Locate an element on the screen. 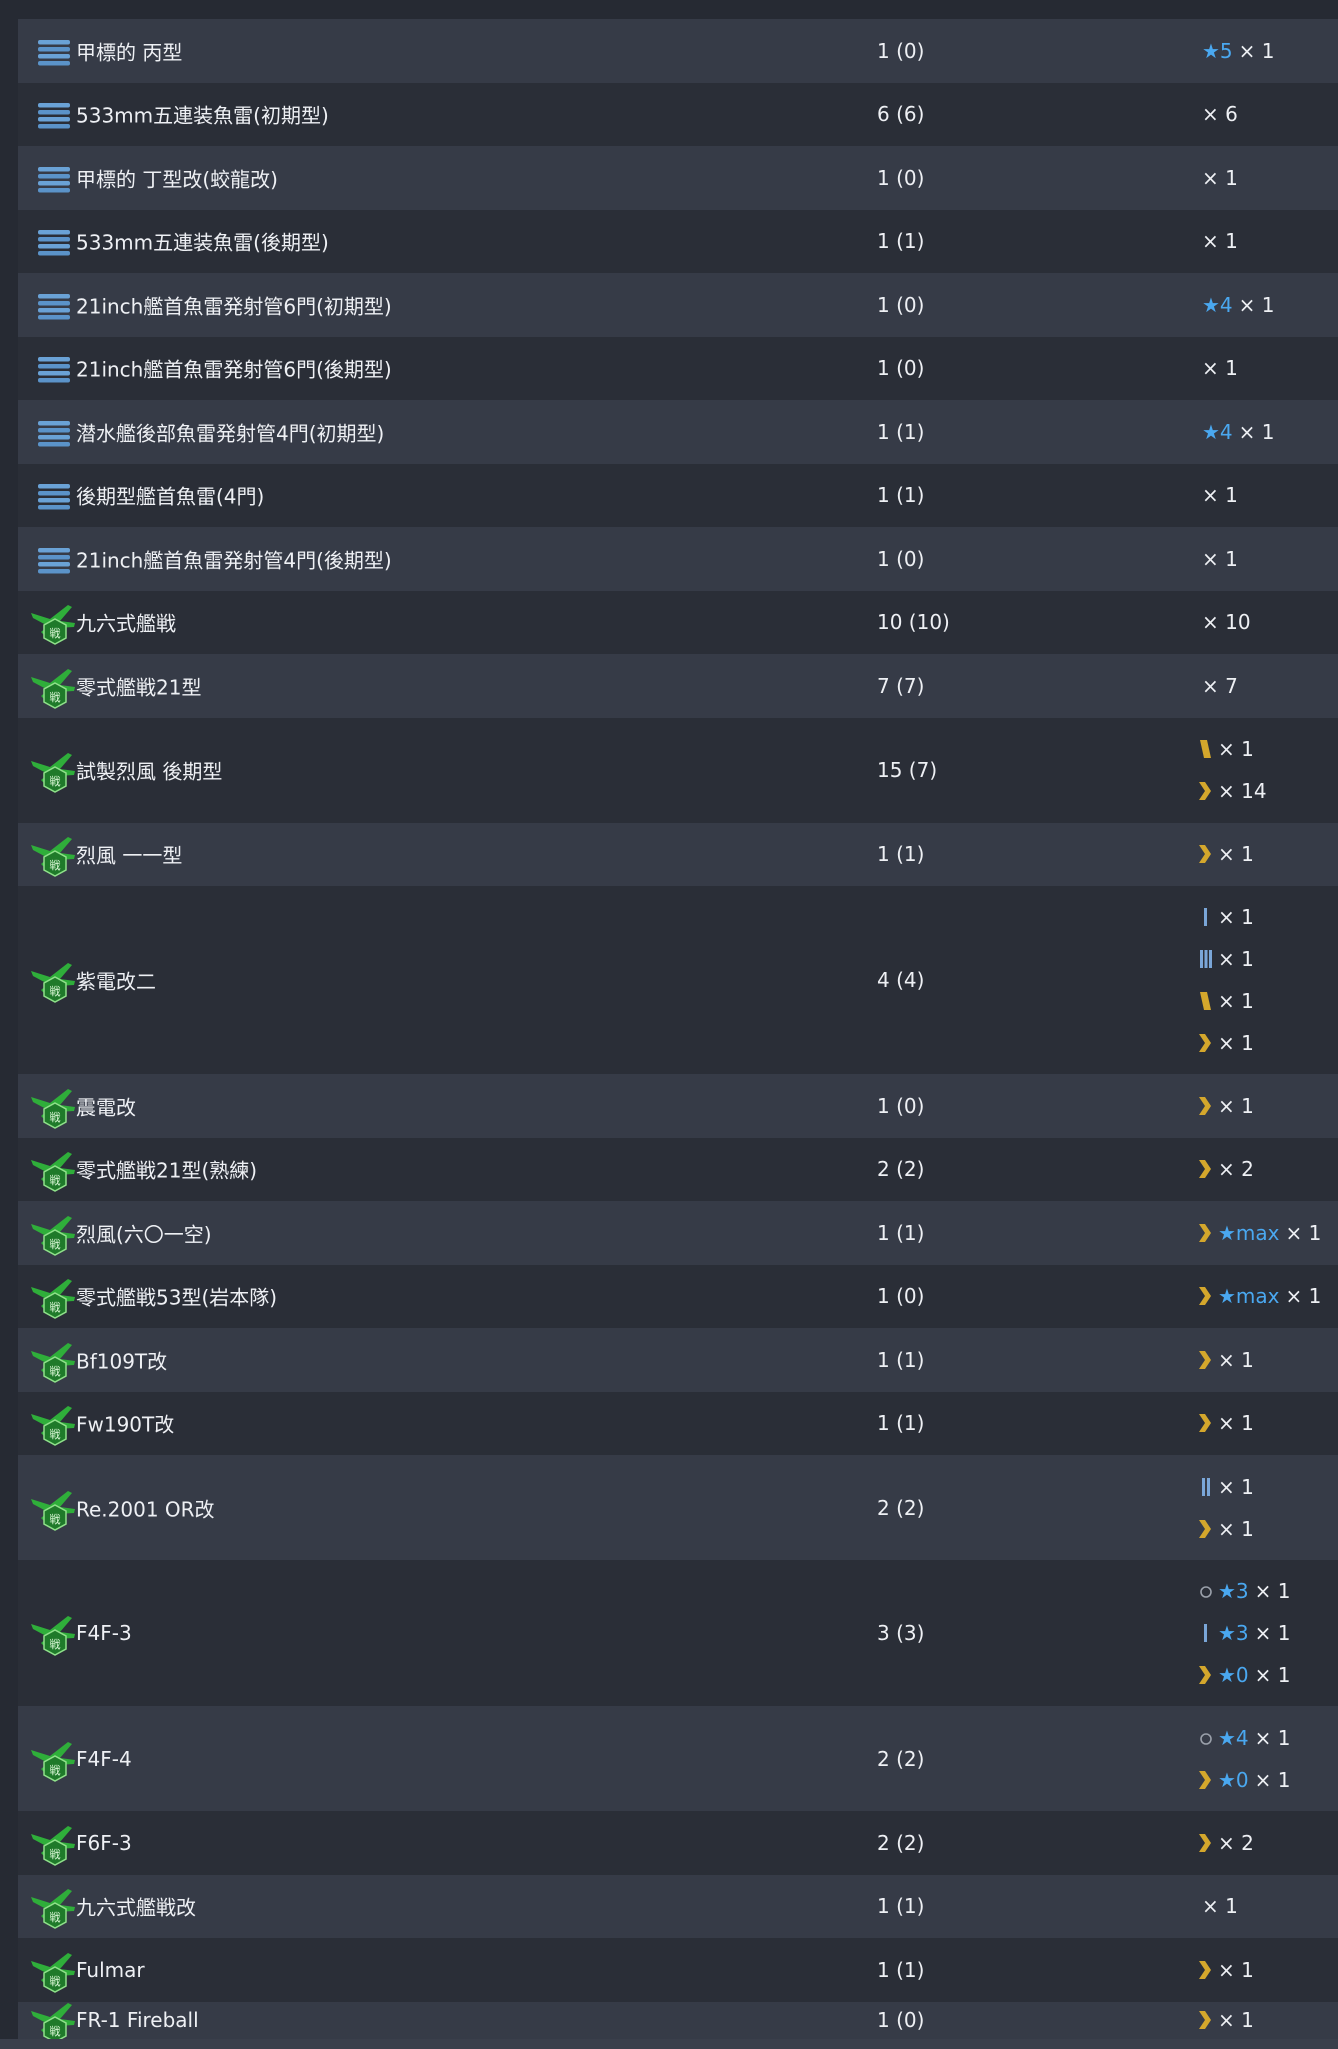  proficiency-none-icon is located at coordinates (1206, 1738).